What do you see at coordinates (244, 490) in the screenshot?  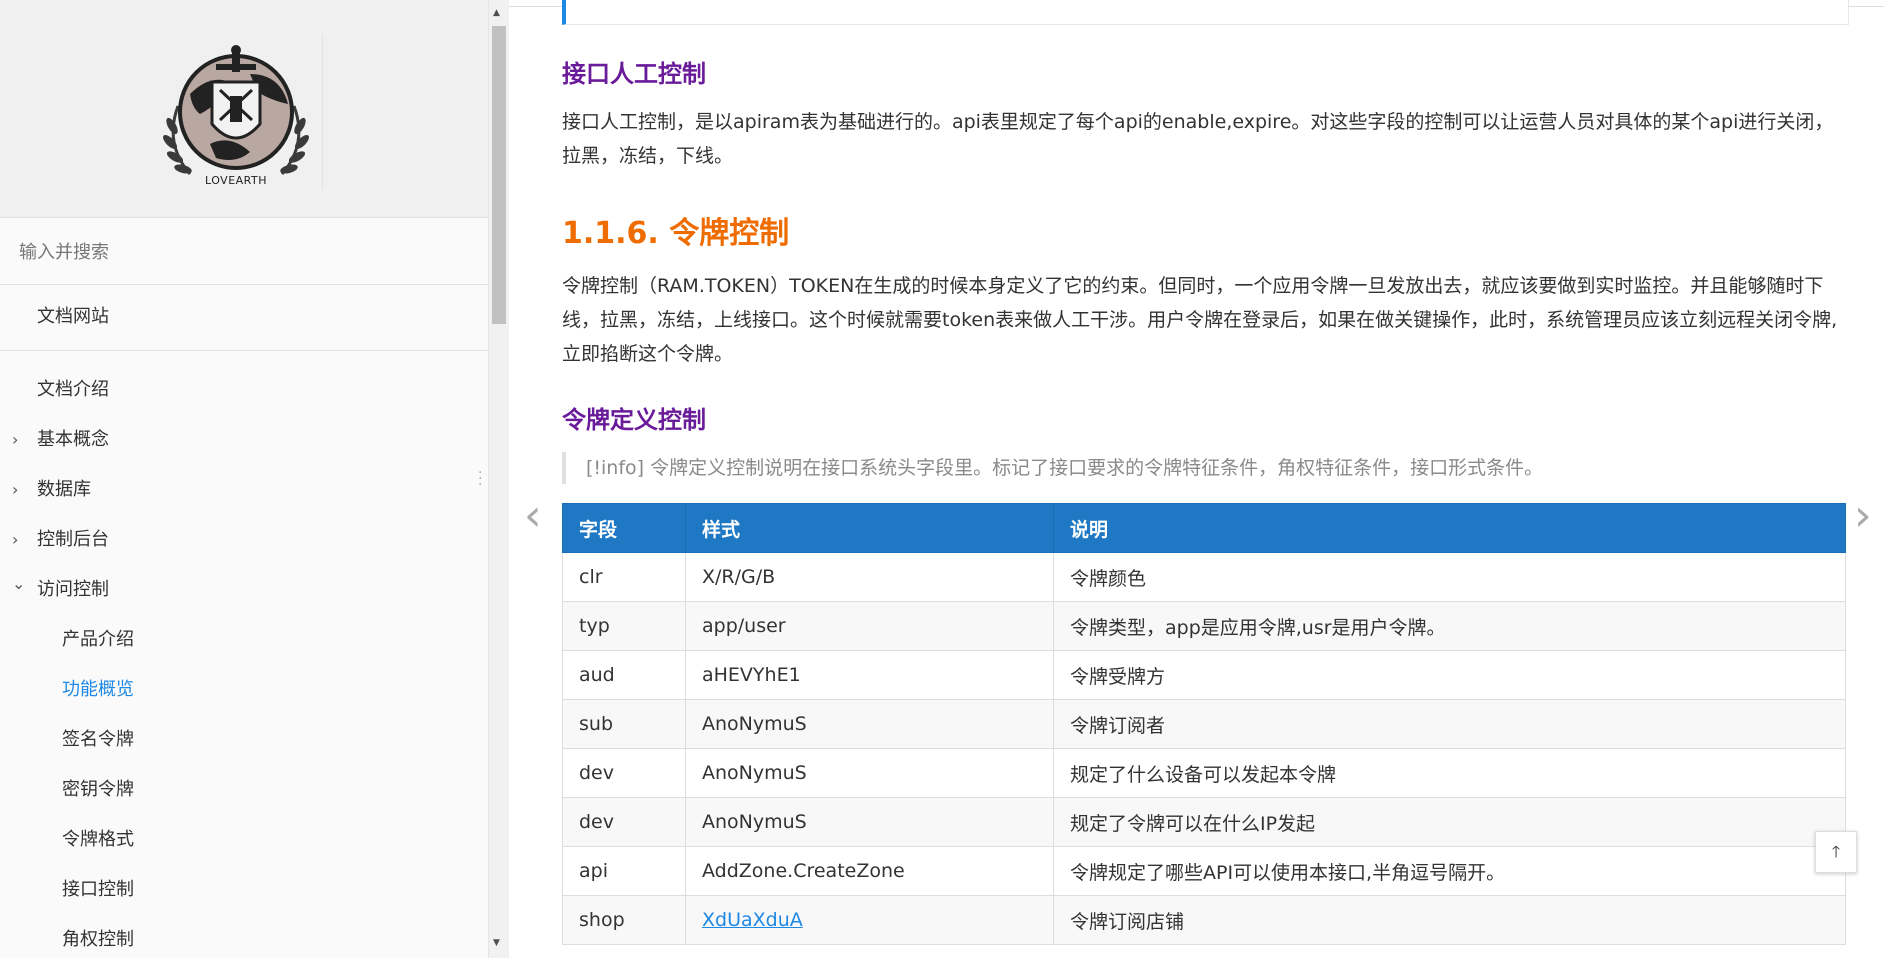 I see `sidebar-item-database: › 数据库` at bounding box center [244, 490].